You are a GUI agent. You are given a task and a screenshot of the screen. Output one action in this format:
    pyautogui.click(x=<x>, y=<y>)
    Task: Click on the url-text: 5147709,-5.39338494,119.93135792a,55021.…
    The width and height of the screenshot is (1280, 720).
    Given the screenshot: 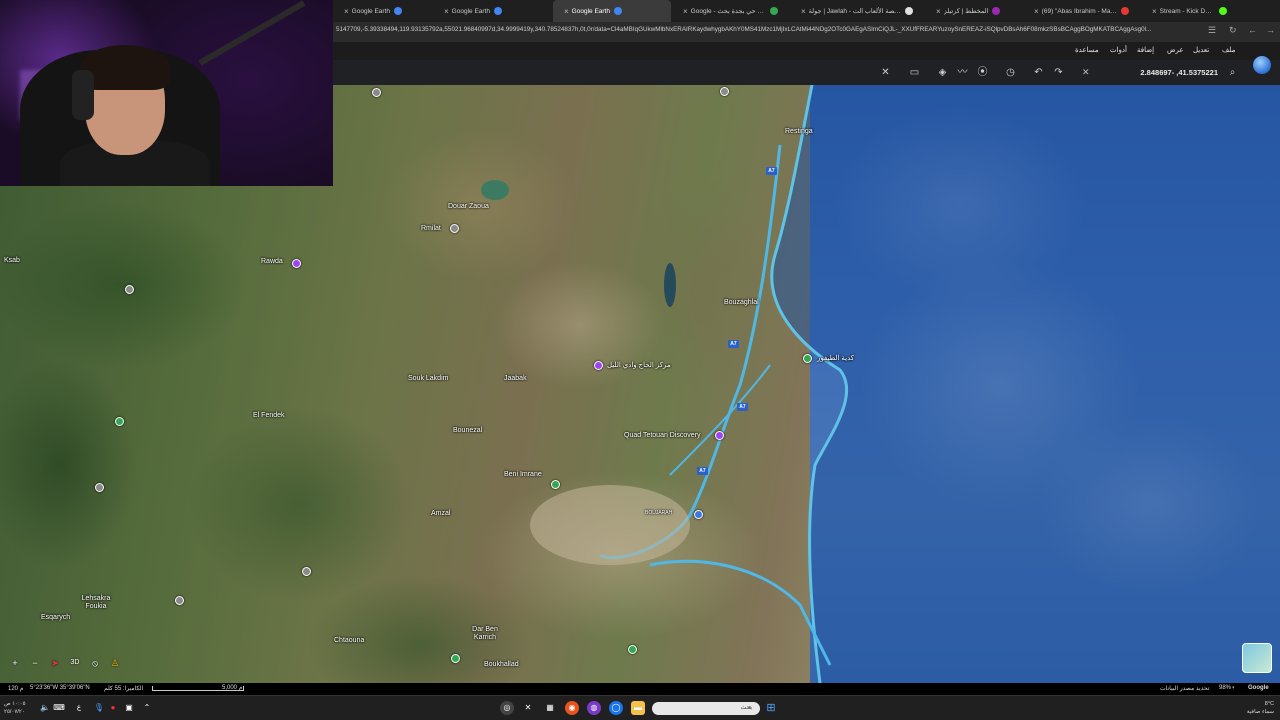 What is the action you would take?
    pyautogui.click(x=771, y=29)
    